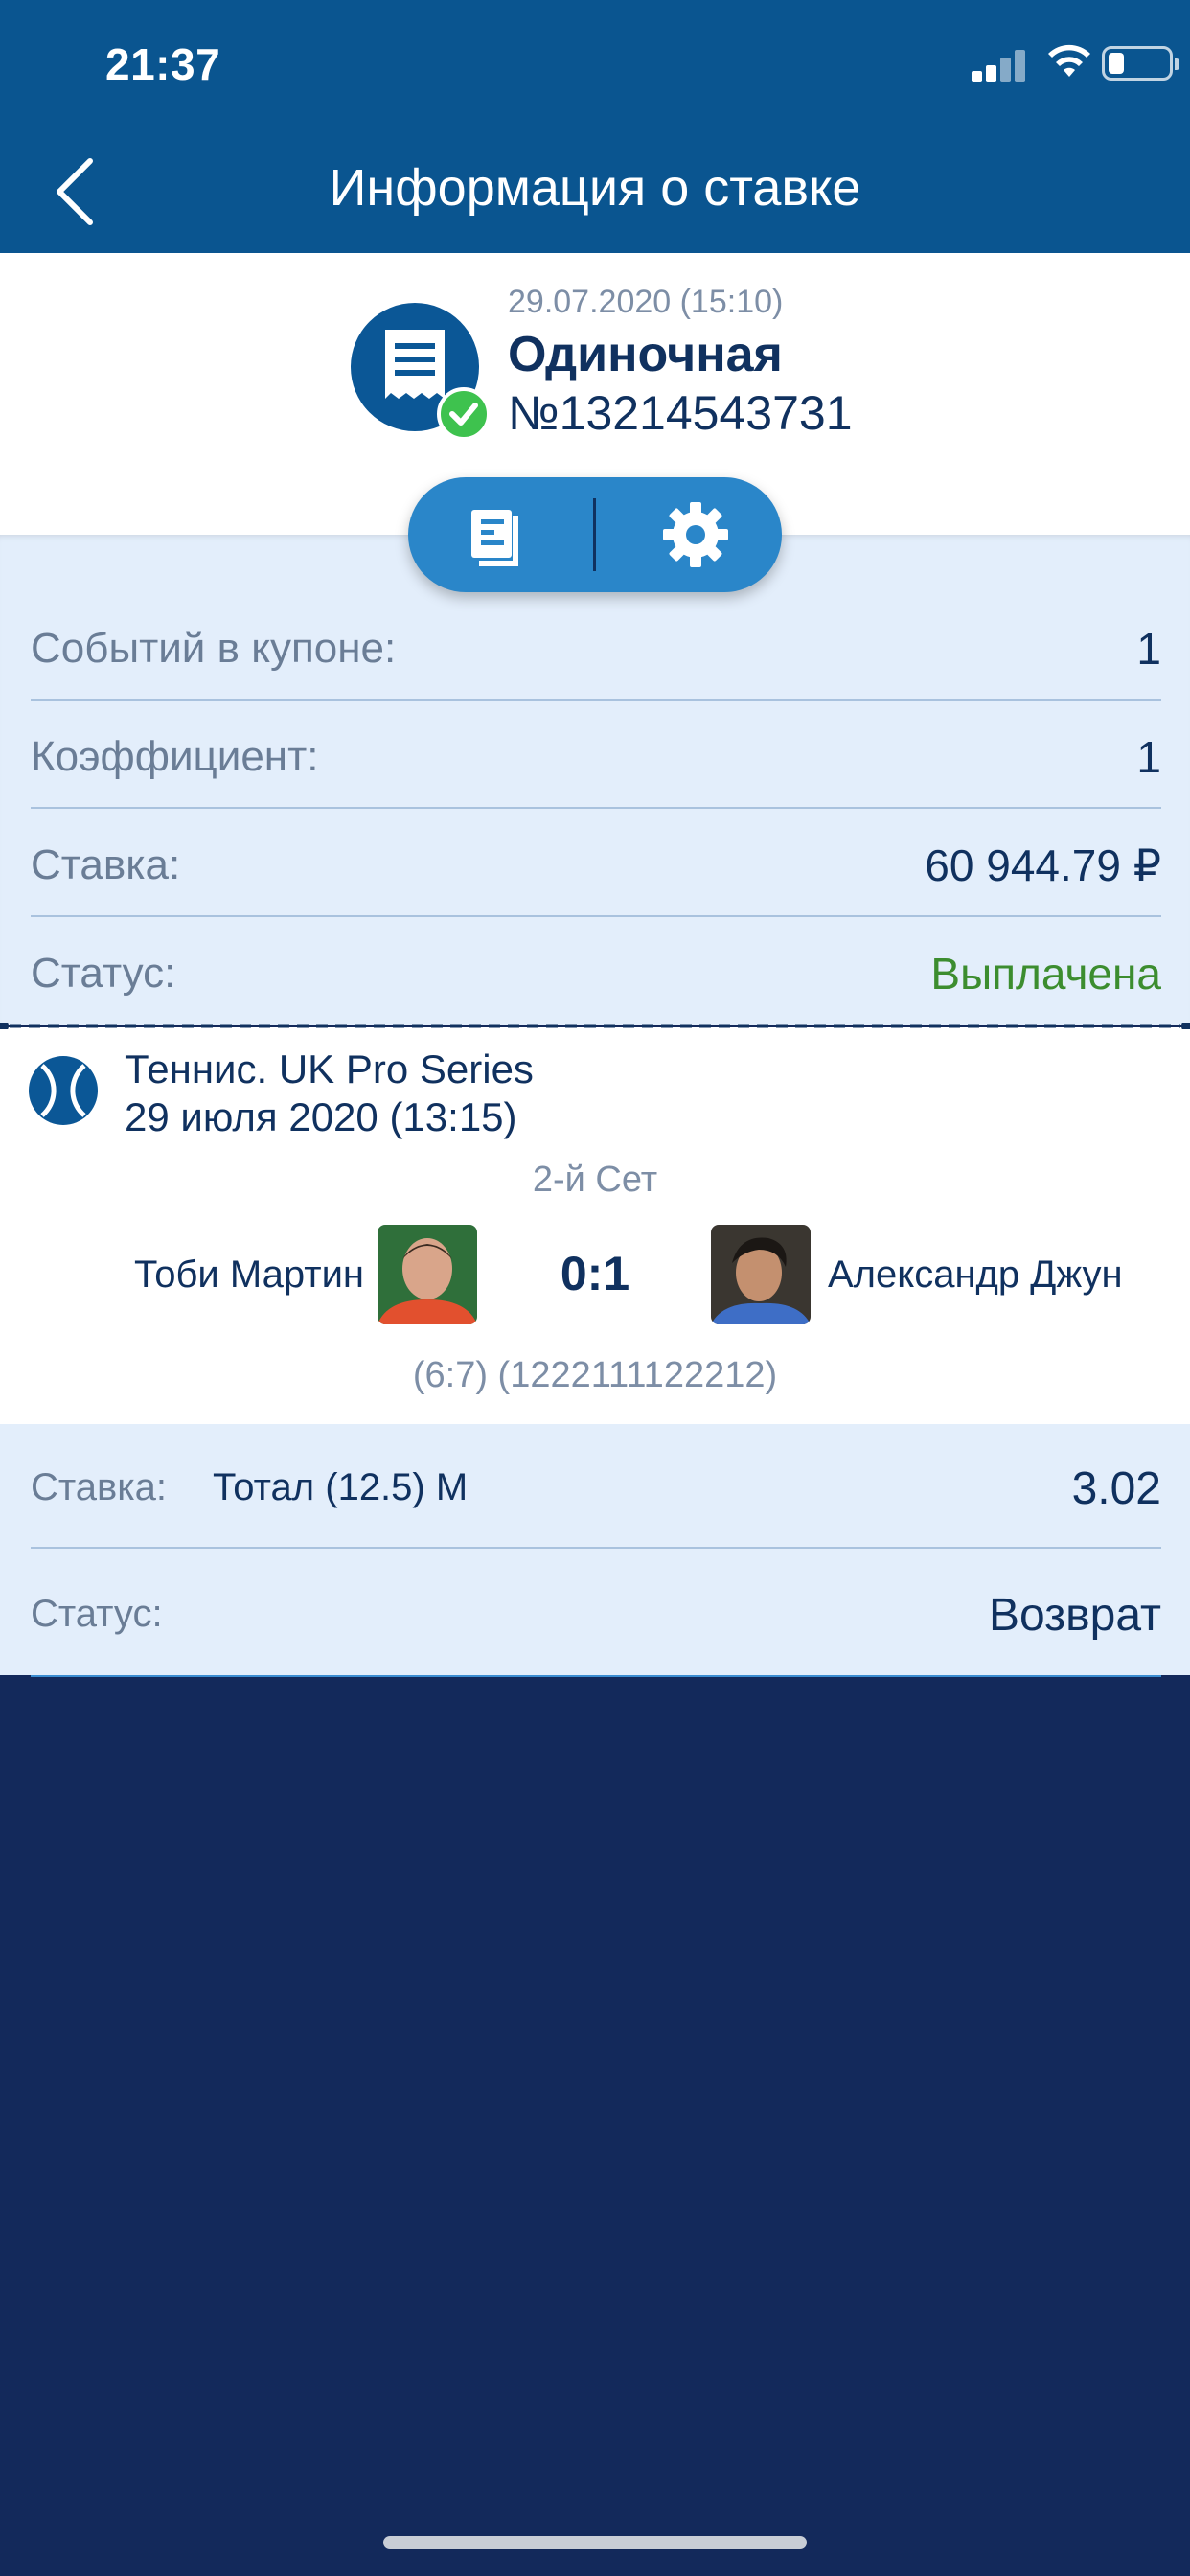 The height and width of the screenshot is (2576, 1190). Describe the element at coordinates (596, 971) in the screenshot. I see `detail-row-status: Статус: Выплачена` at that location.